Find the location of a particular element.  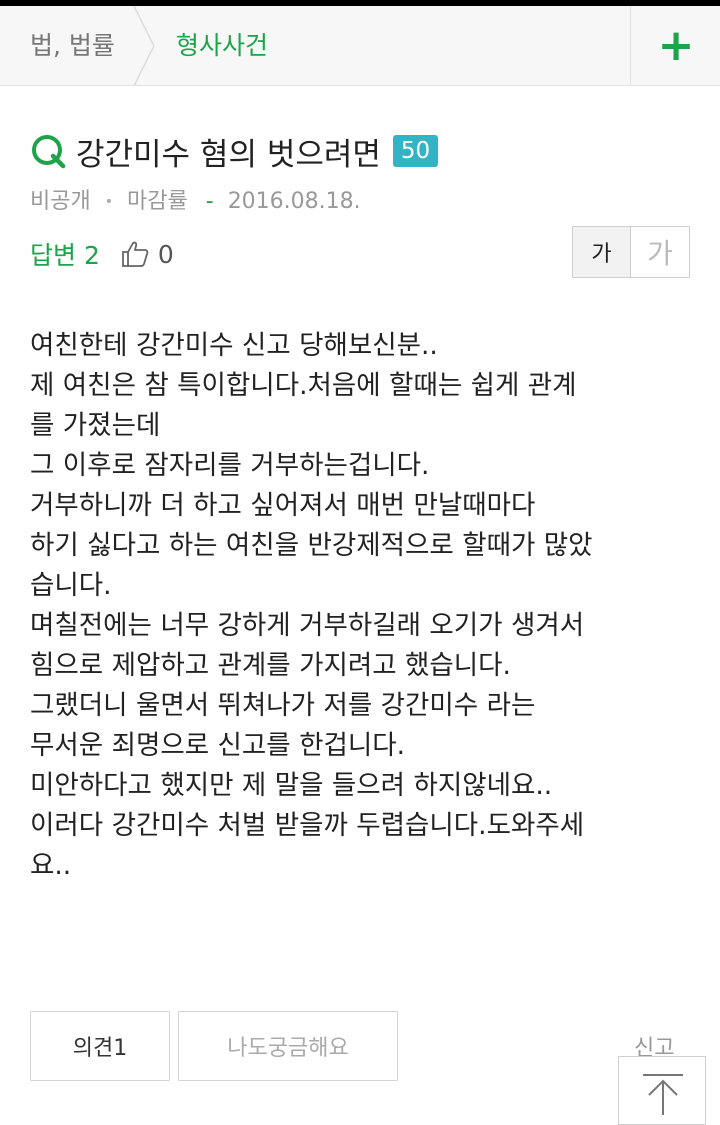

breadcrumb-subcategory: 형사사건 is located at coordinates (222, 44).